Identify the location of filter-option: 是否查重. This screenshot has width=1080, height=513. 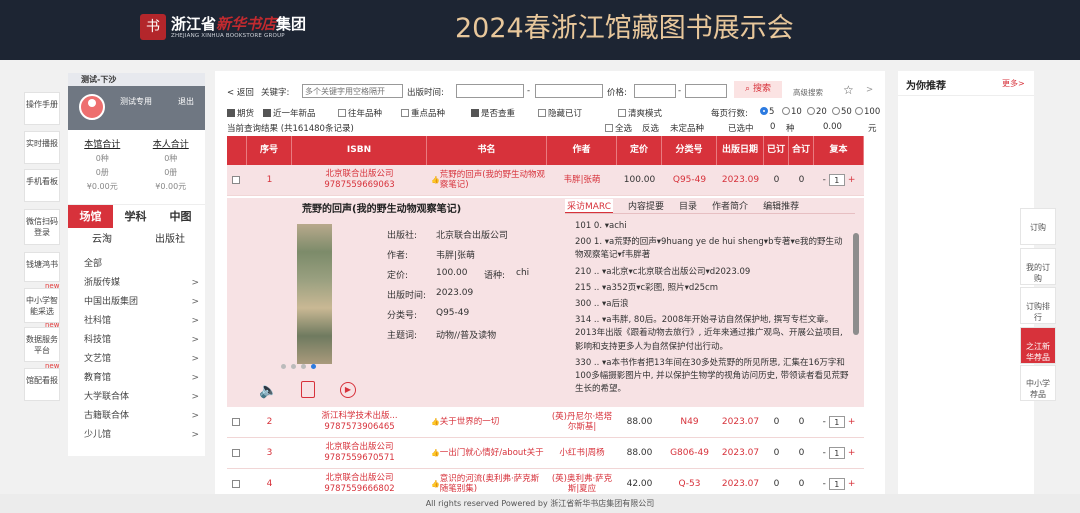
(493, 113).